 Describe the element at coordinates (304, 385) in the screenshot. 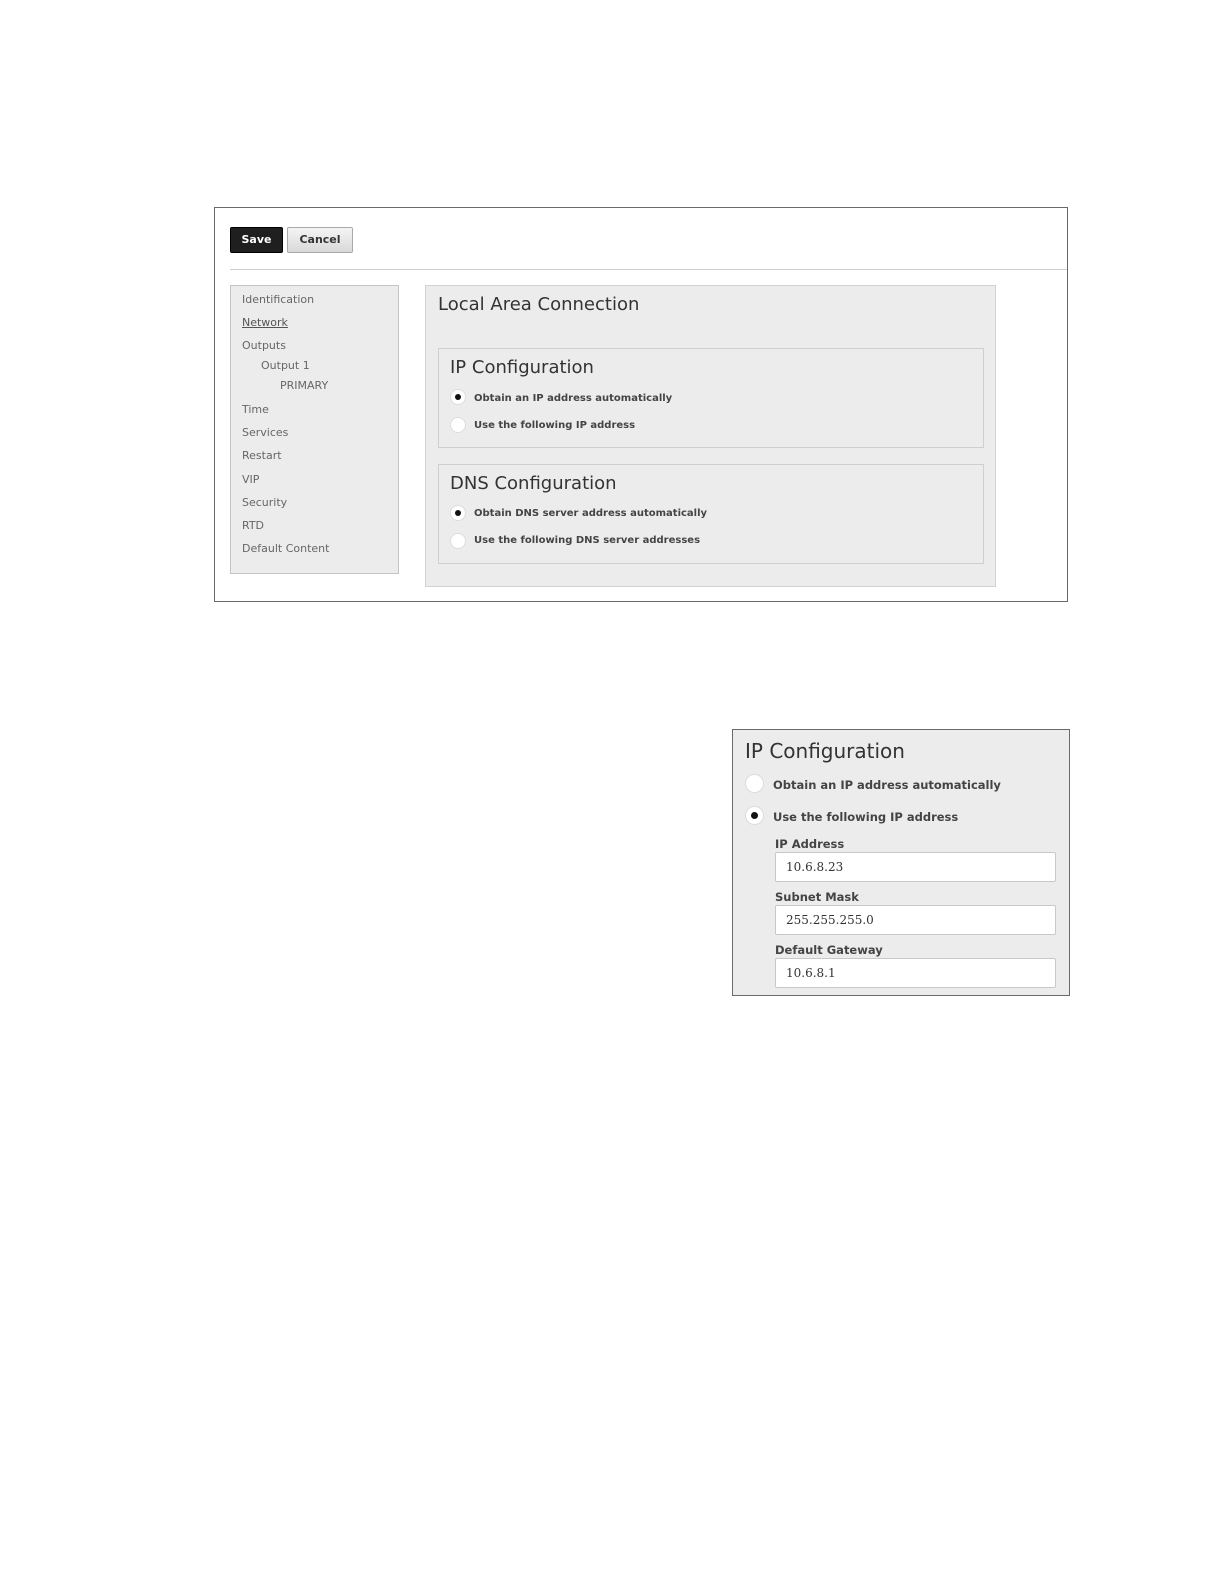

I see `sidebar-item-primary: PRIMARY` at that location.